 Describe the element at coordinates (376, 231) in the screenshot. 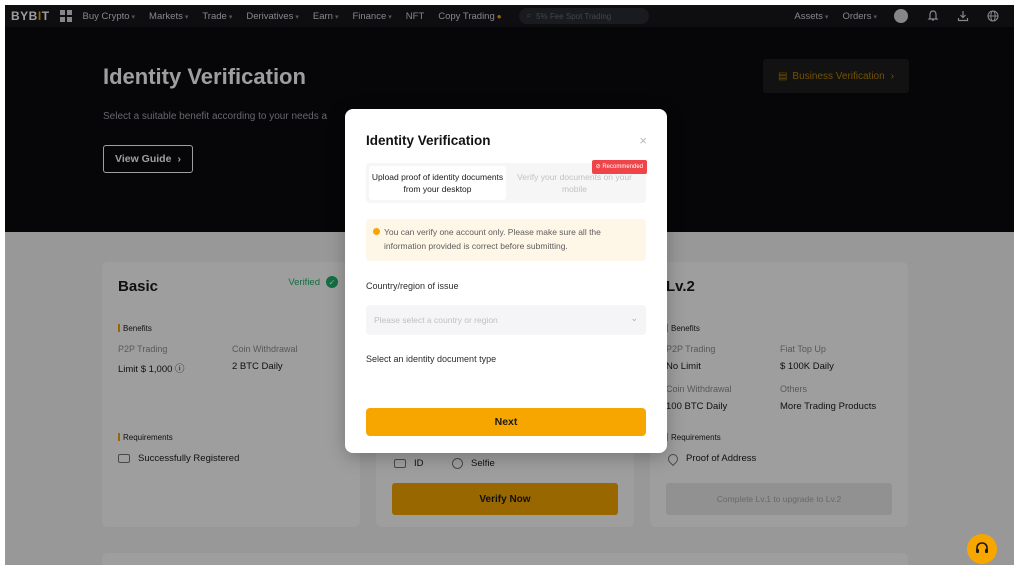

I see `warning-icon` at that location.